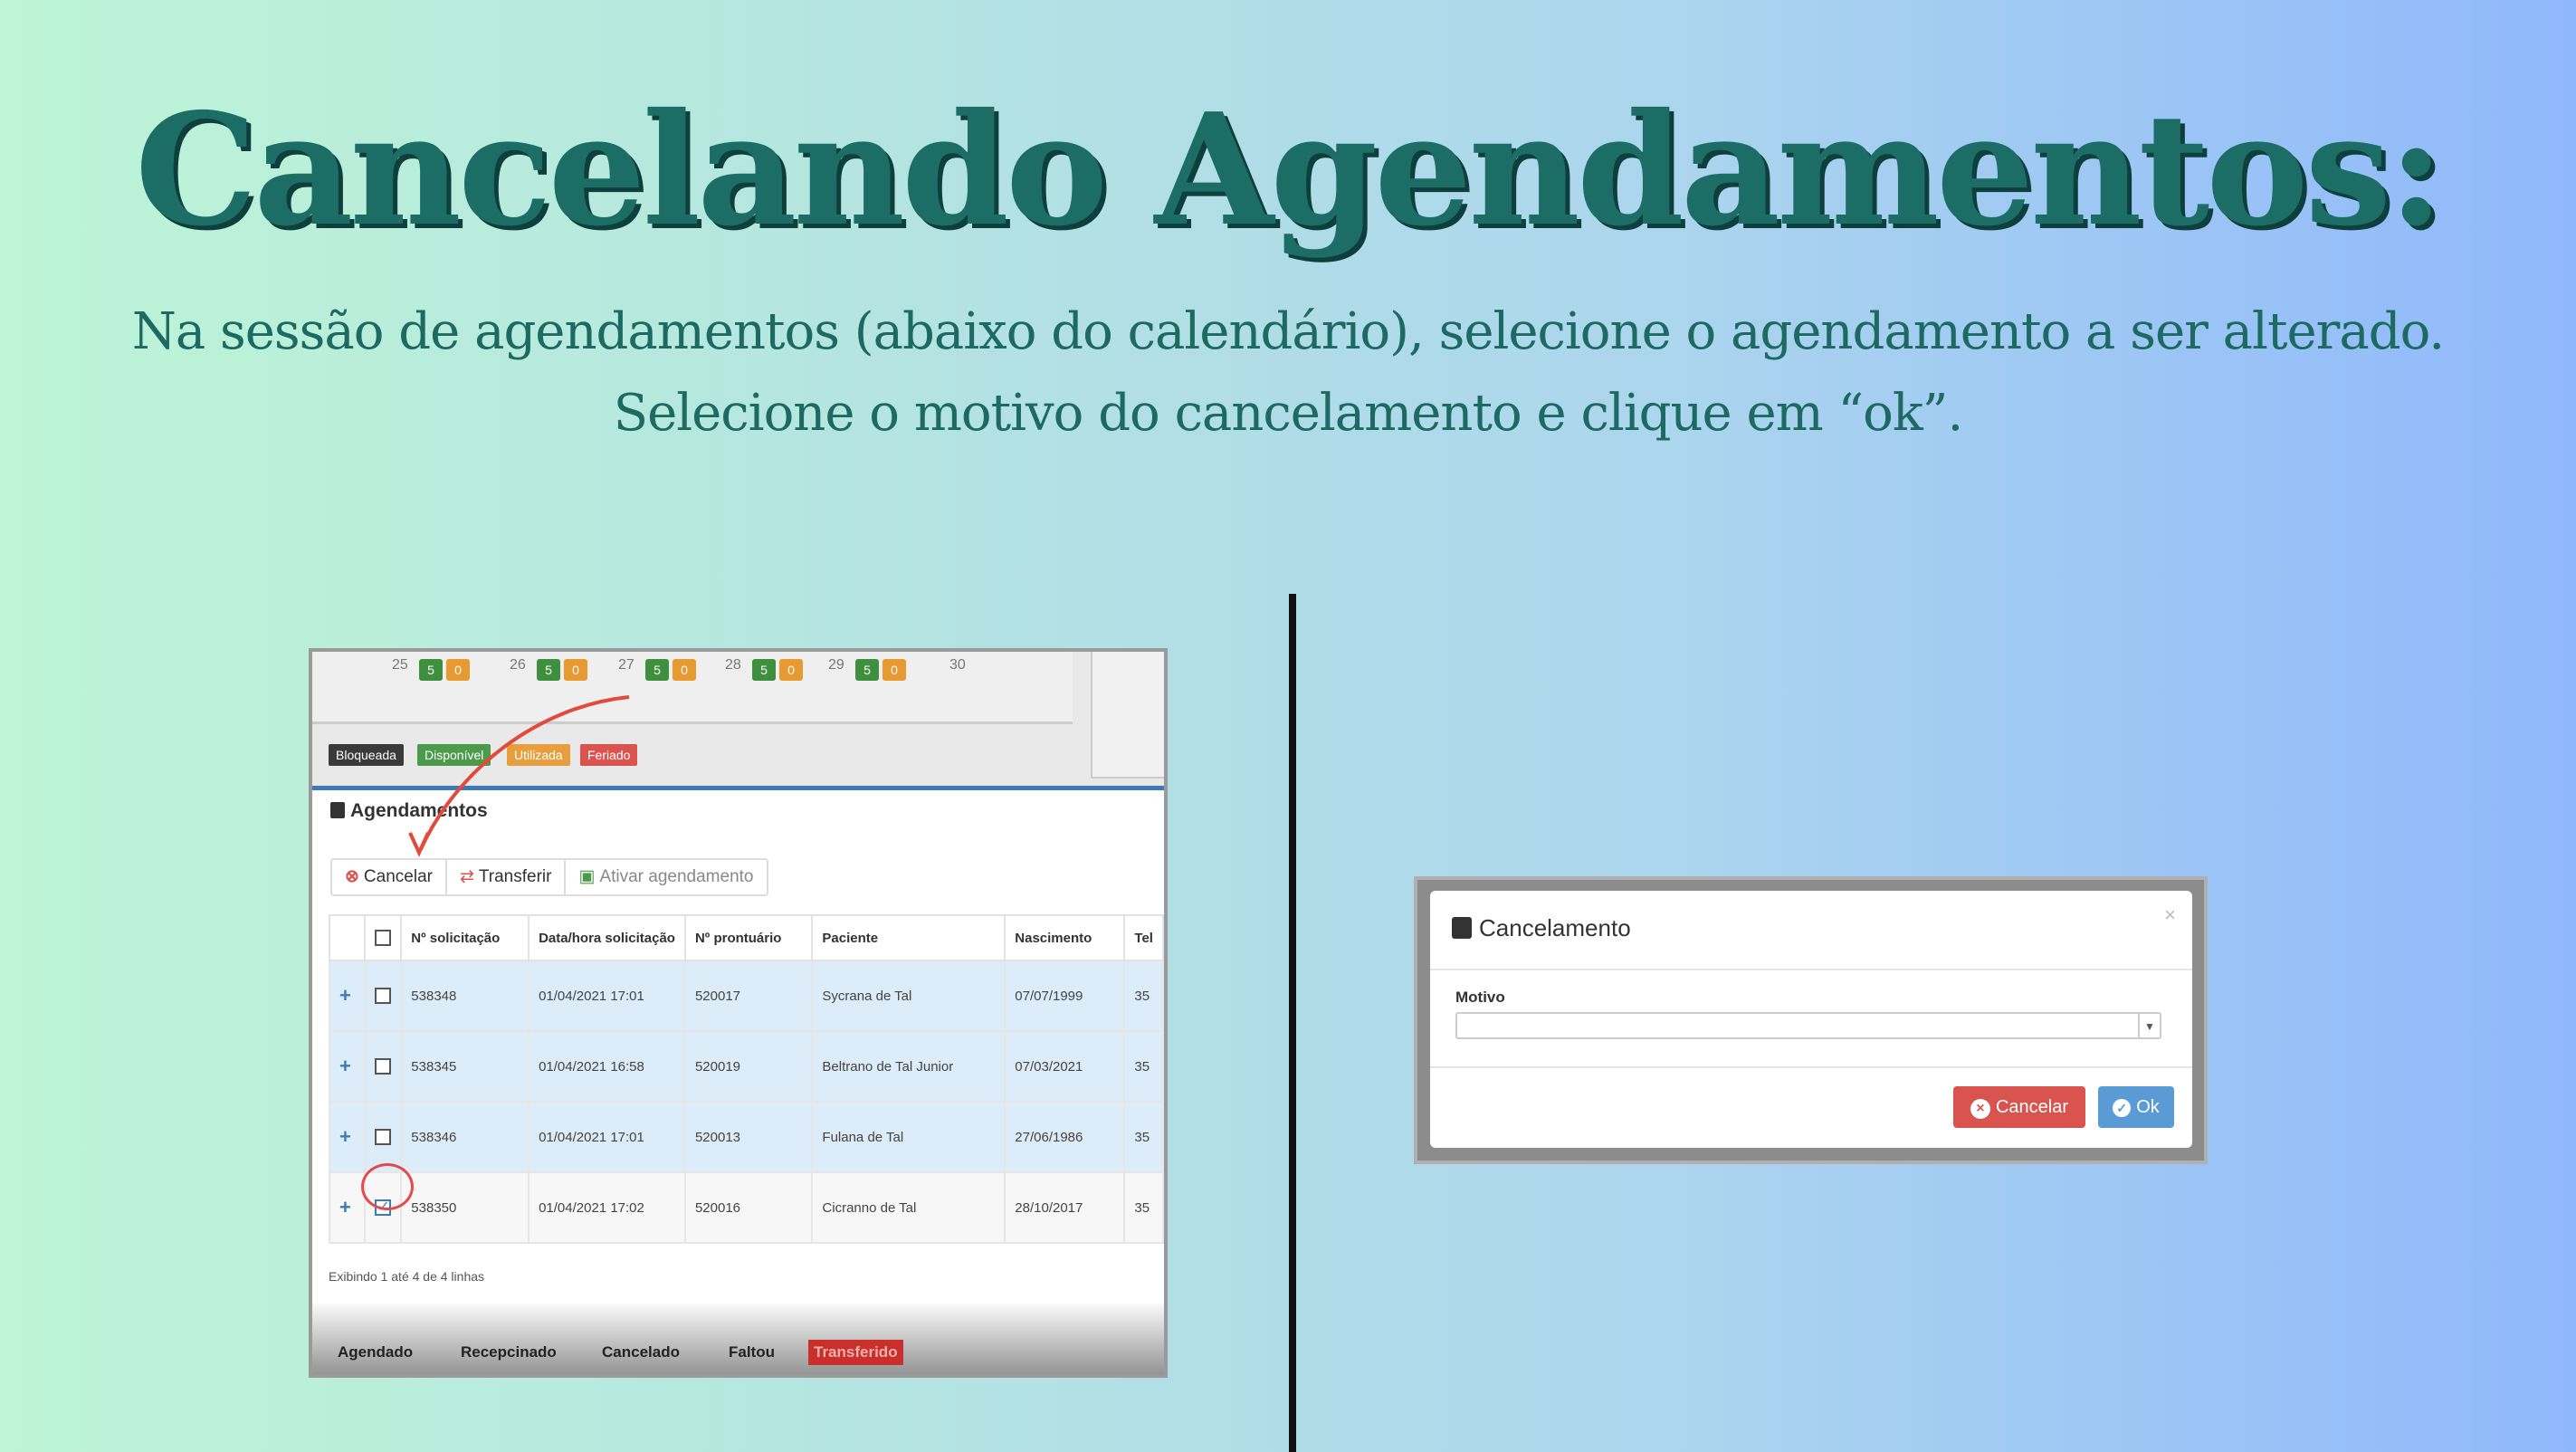  I want to click on cancelamento-modal: Cancelamento × Motivo ▼ × Cancelar ✓ Ok, so click(1811, 1020).